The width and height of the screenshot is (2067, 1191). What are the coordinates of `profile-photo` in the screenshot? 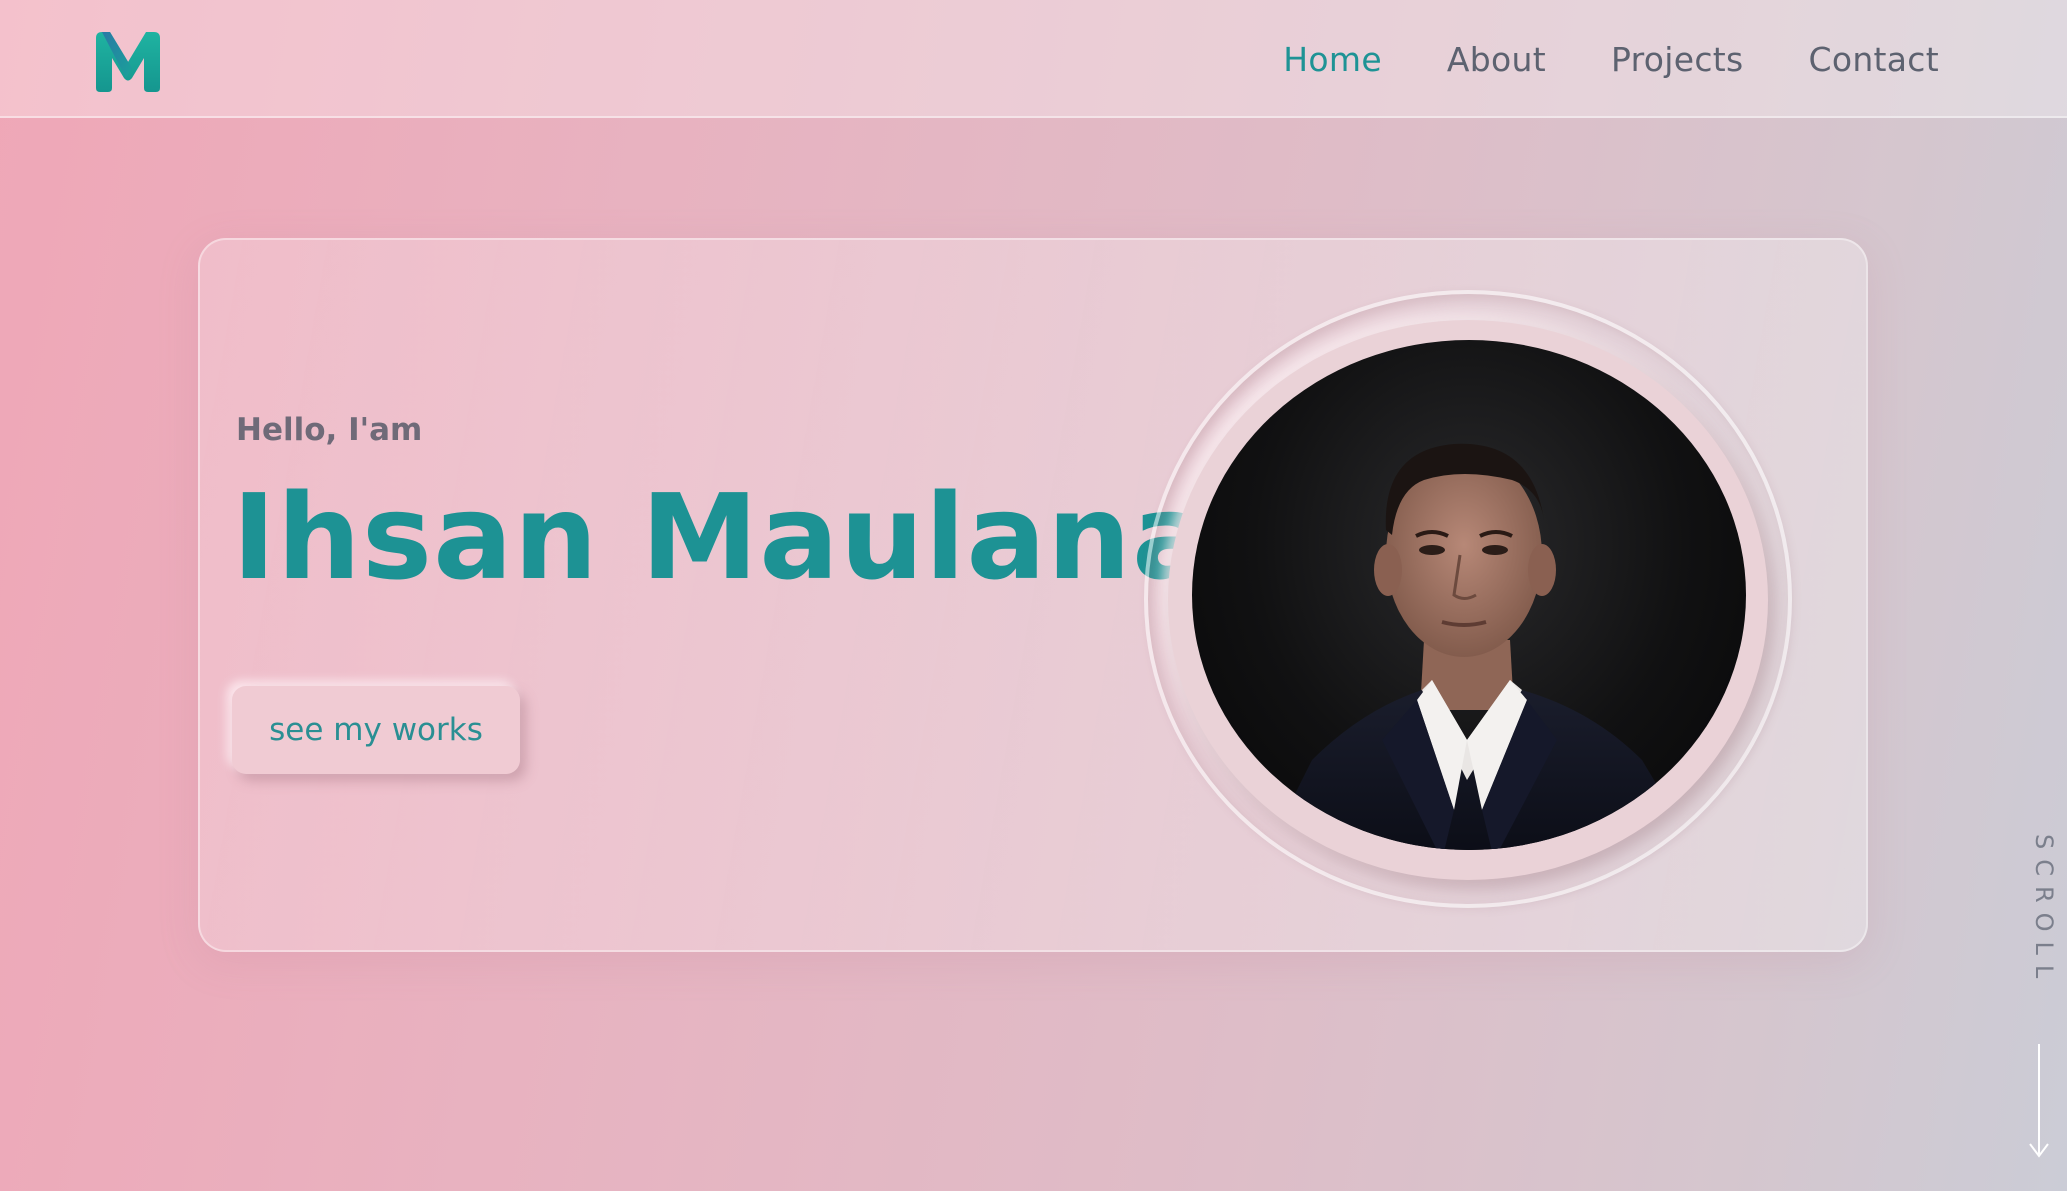 It's located at (1469, 595).